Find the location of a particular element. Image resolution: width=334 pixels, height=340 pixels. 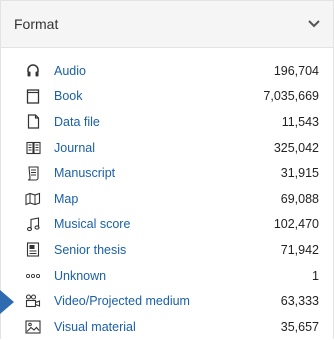

item-label: Senior thesis is located at coordinates (167, 250).